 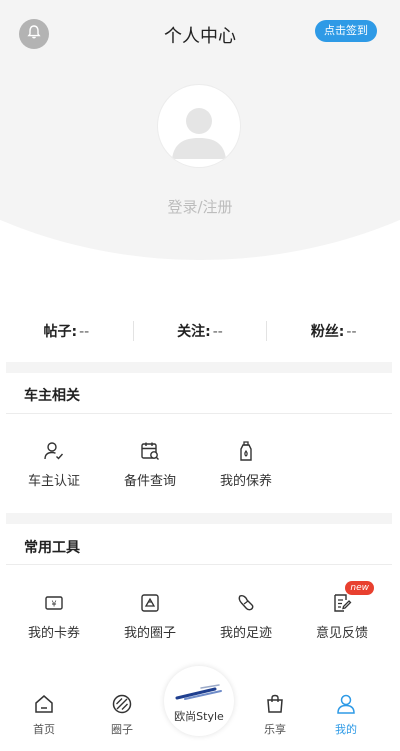 I want to click on parts-search-icon, so click(x=150, y=451).